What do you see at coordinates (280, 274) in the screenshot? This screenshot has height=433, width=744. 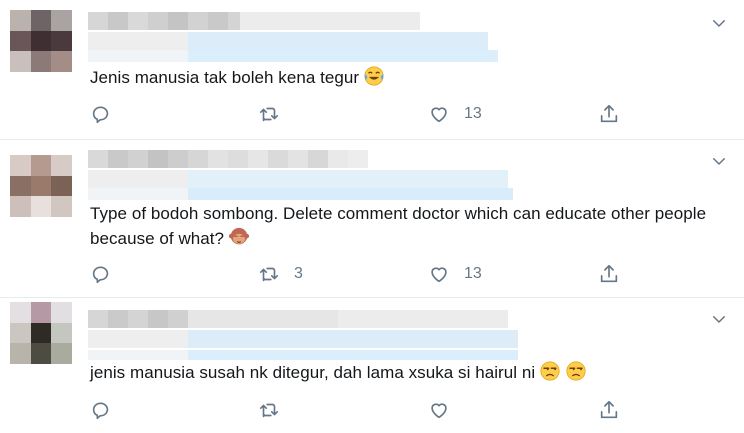 I see `retweet-button: 3` at bounding box center [280, 274].